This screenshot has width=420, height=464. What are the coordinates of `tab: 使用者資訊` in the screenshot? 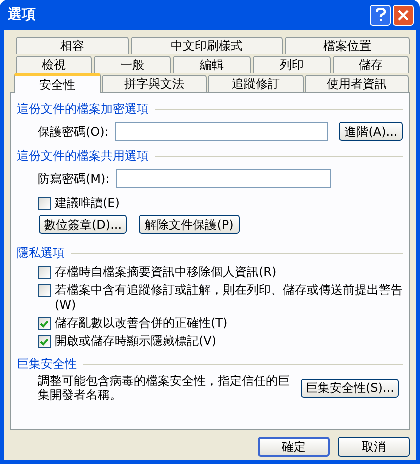 It's located at (357, 83).